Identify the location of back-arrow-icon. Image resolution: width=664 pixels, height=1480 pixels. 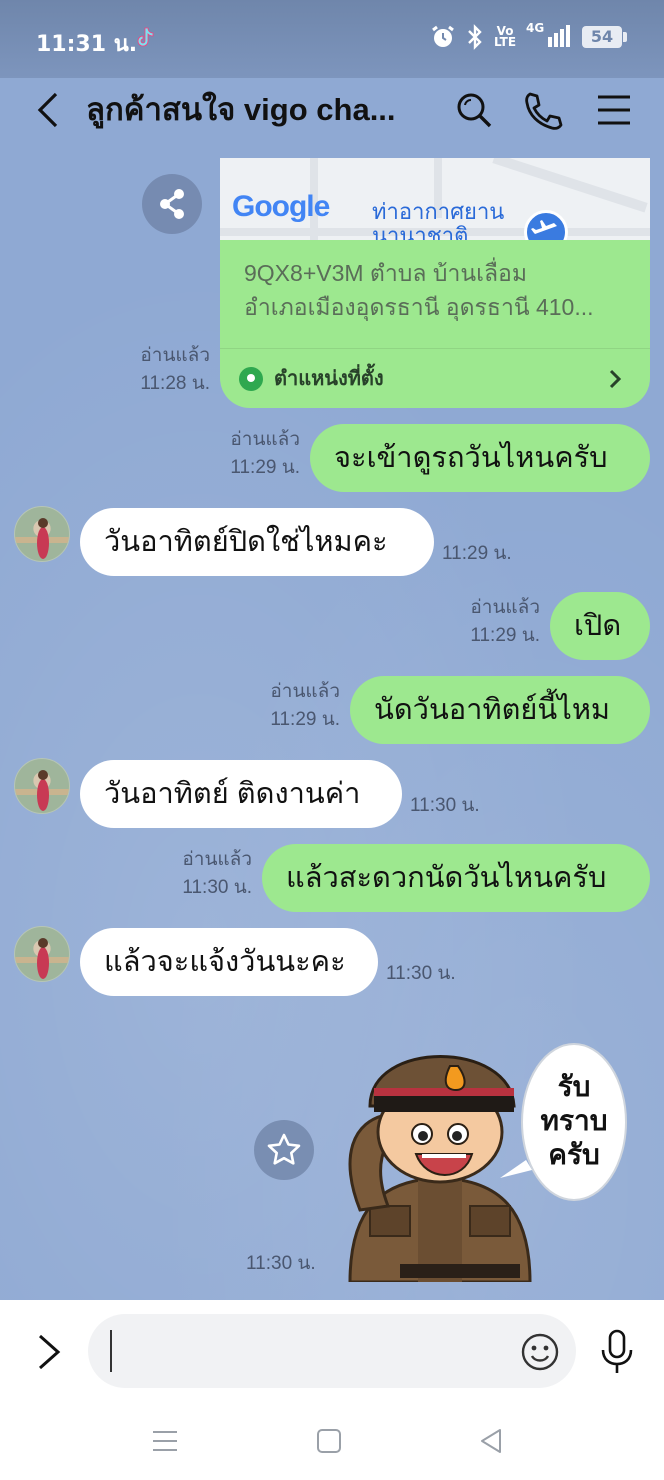
(50, 110).